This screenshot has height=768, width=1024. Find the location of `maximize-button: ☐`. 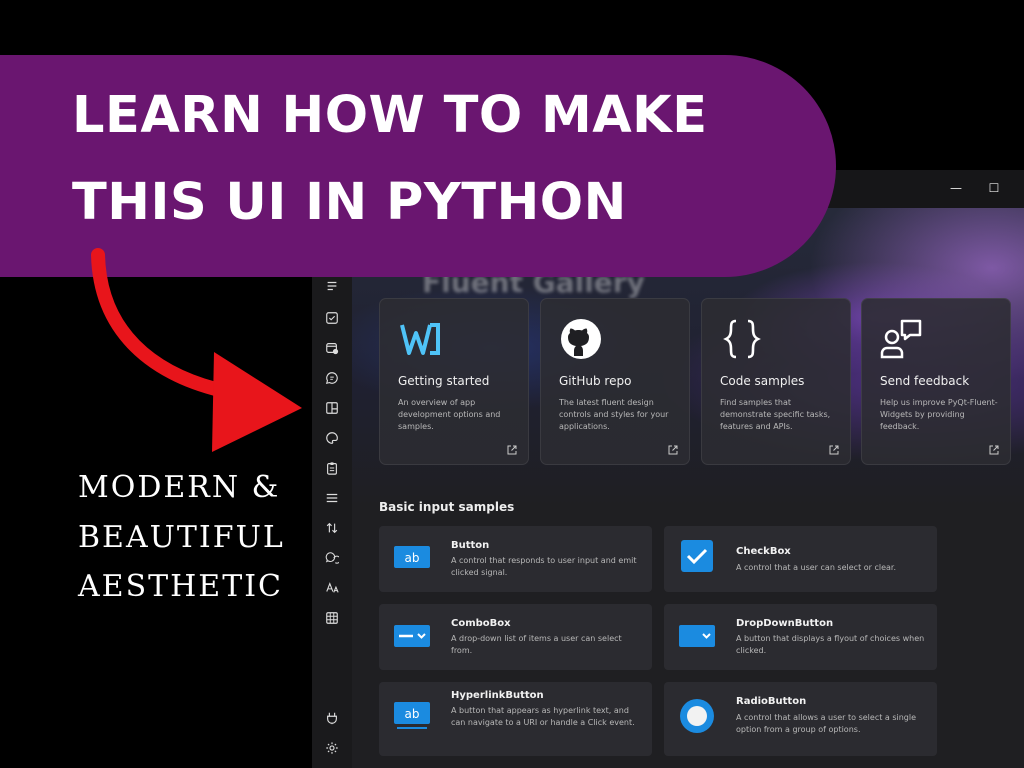

maximize-button: ☐ is located at coordinates (994, 188).